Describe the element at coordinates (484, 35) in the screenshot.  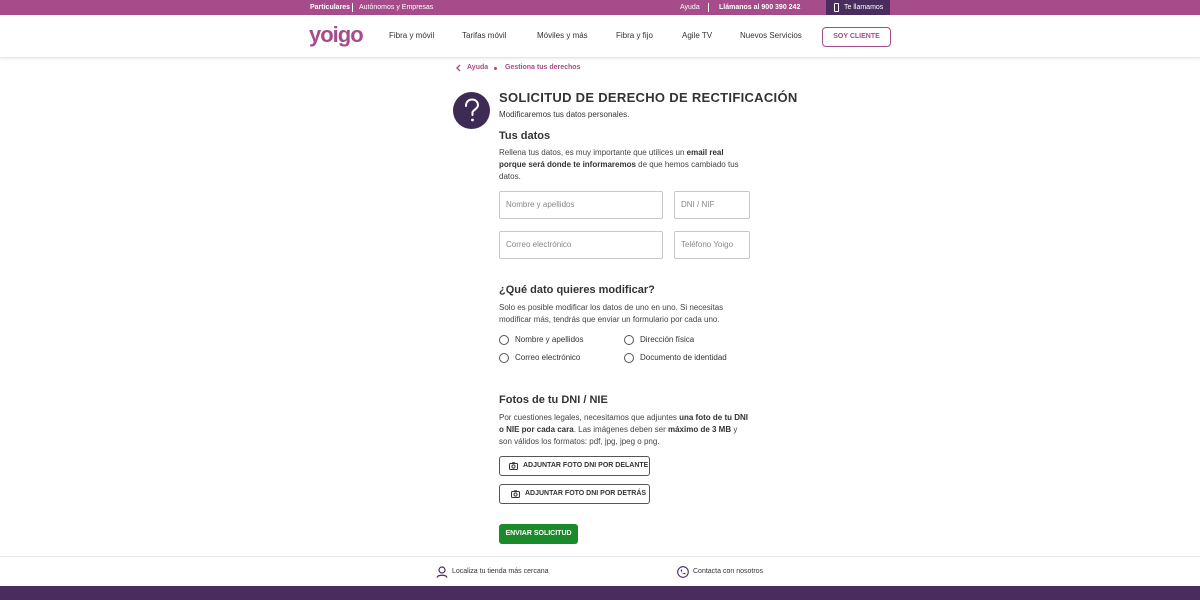
I see `nav-tarifas-movil: Tarifas móvil` at that location.